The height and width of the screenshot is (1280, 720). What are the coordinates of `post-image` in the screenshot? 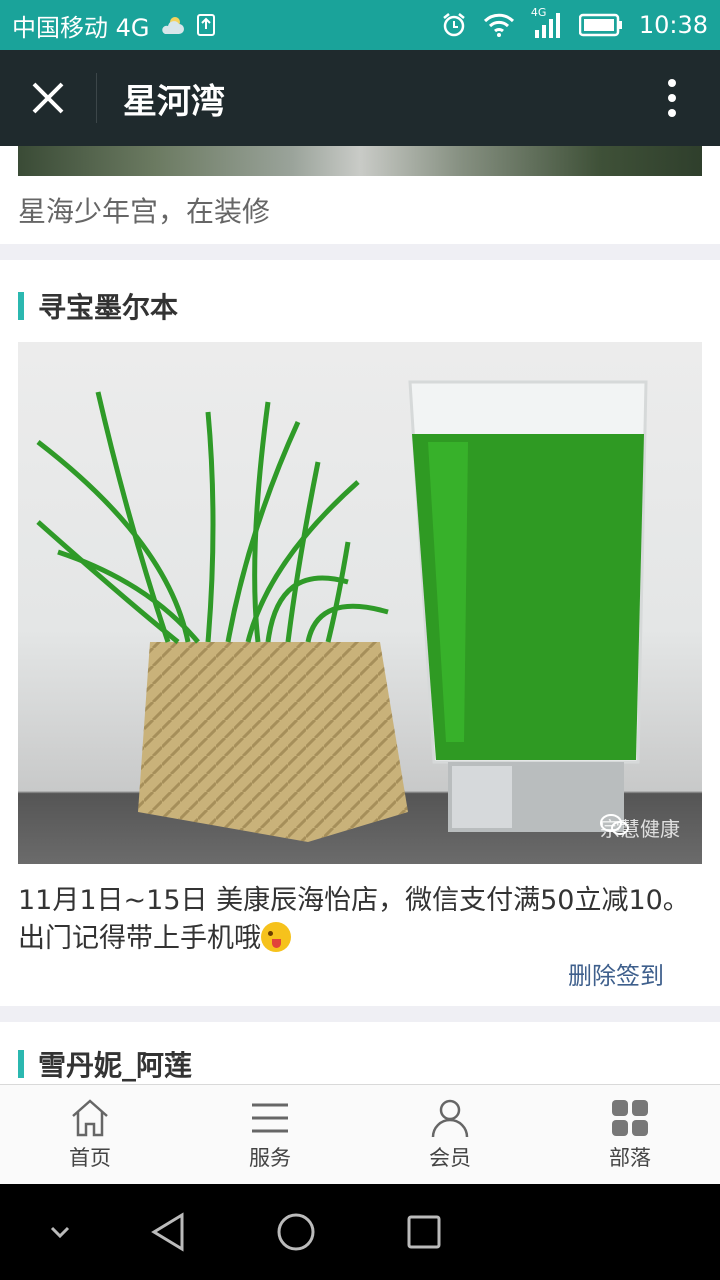 It's located at (360, 161).